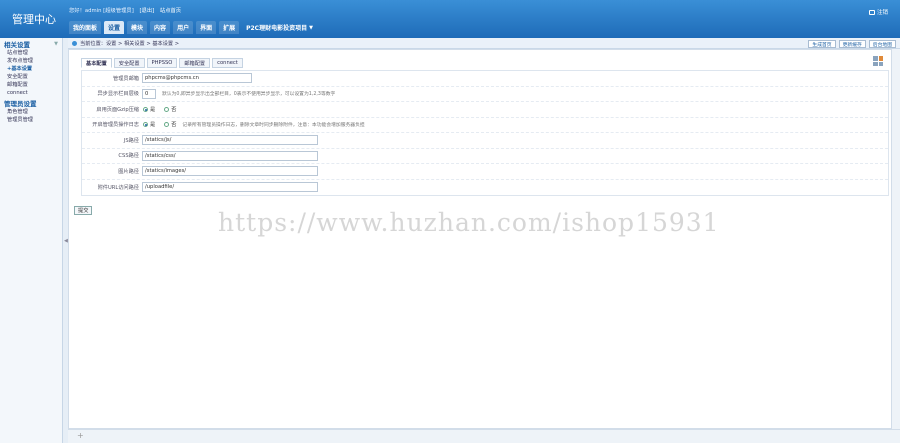  What do you see at coordinates (167, 125) in the screenshot?
I see `log-no-radio` at bounding box center [167, 125].